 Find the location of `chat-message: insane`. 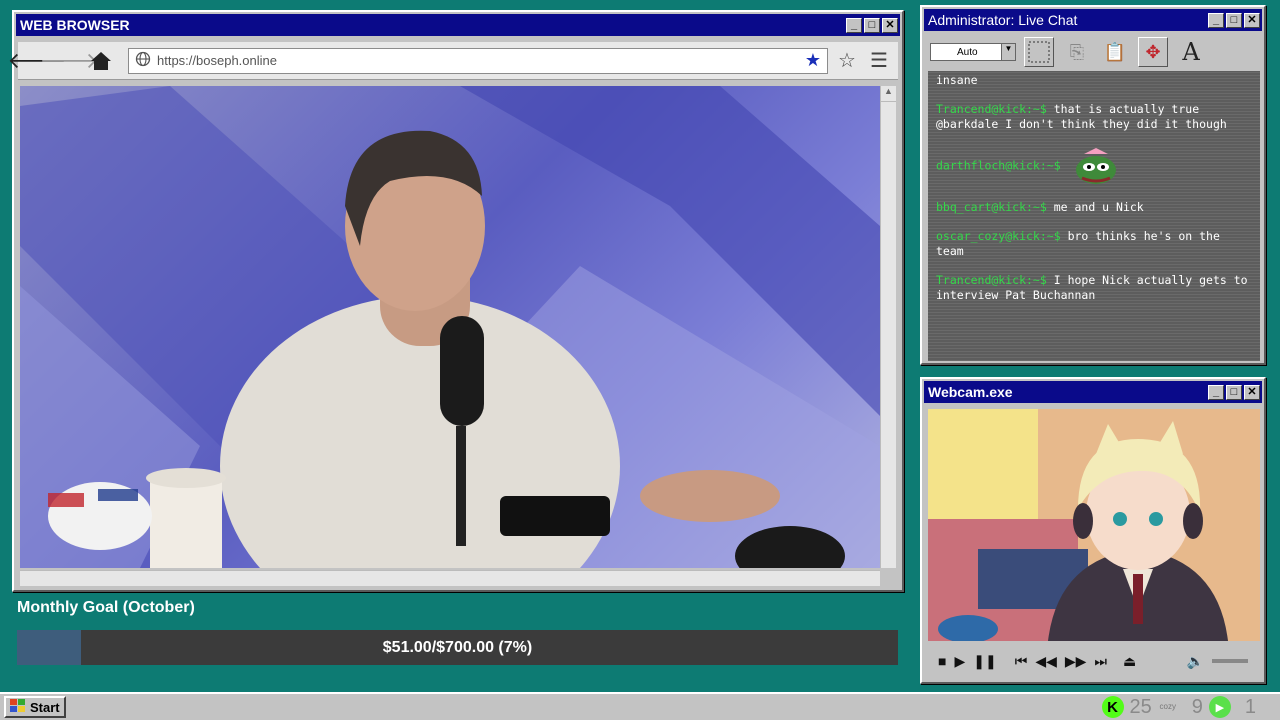

chat-message: insane is located at coordinates (1094, 80).